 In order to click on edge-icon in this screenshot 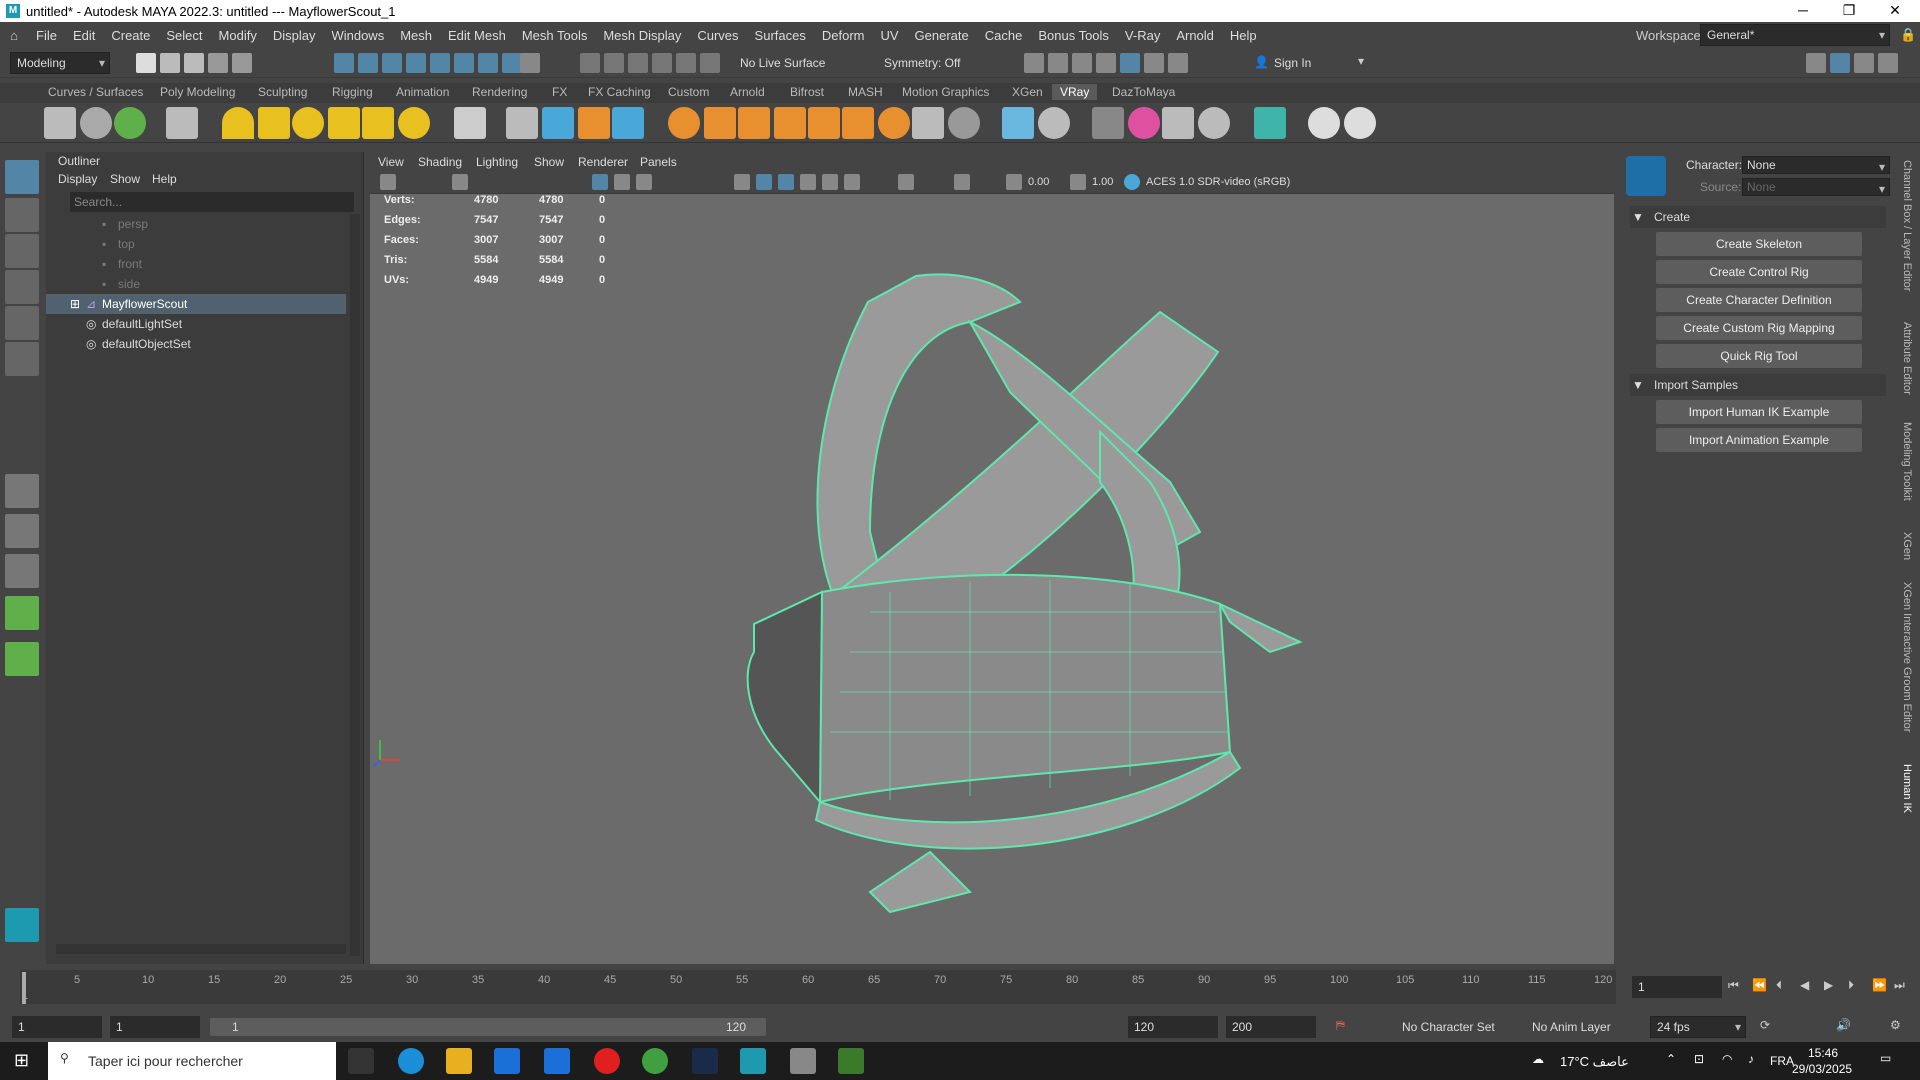, I will do `click(411, 1061)`.